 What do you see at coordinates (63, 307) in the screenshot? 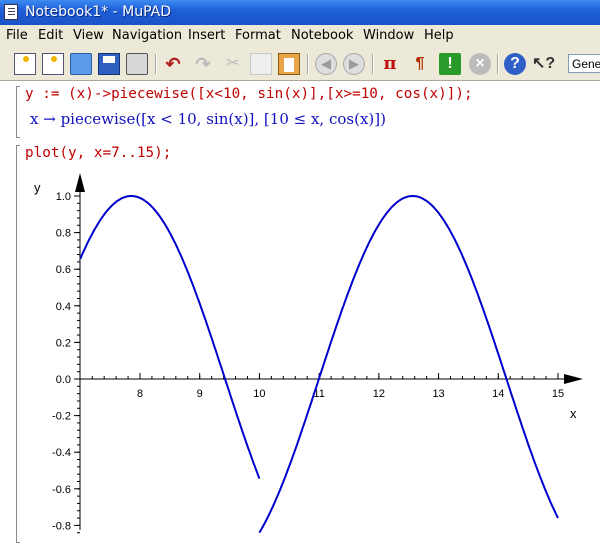
I see `y-tick-label: 0.4` at bounding box center [63, 307].